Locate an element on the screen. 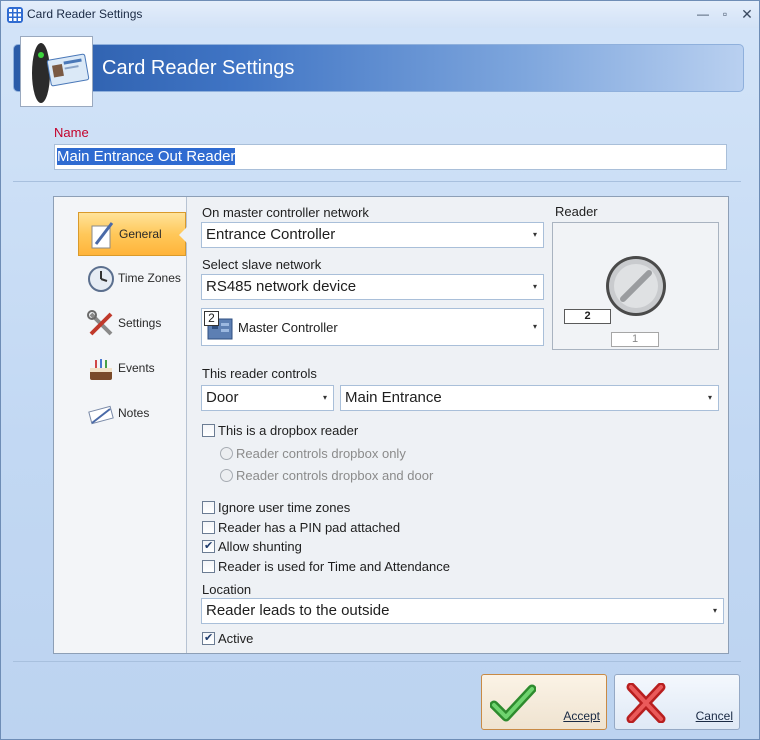 This screenshot has height=740, width=760. reader-controls-label: This reader controls is located at coordinates (259, 373).